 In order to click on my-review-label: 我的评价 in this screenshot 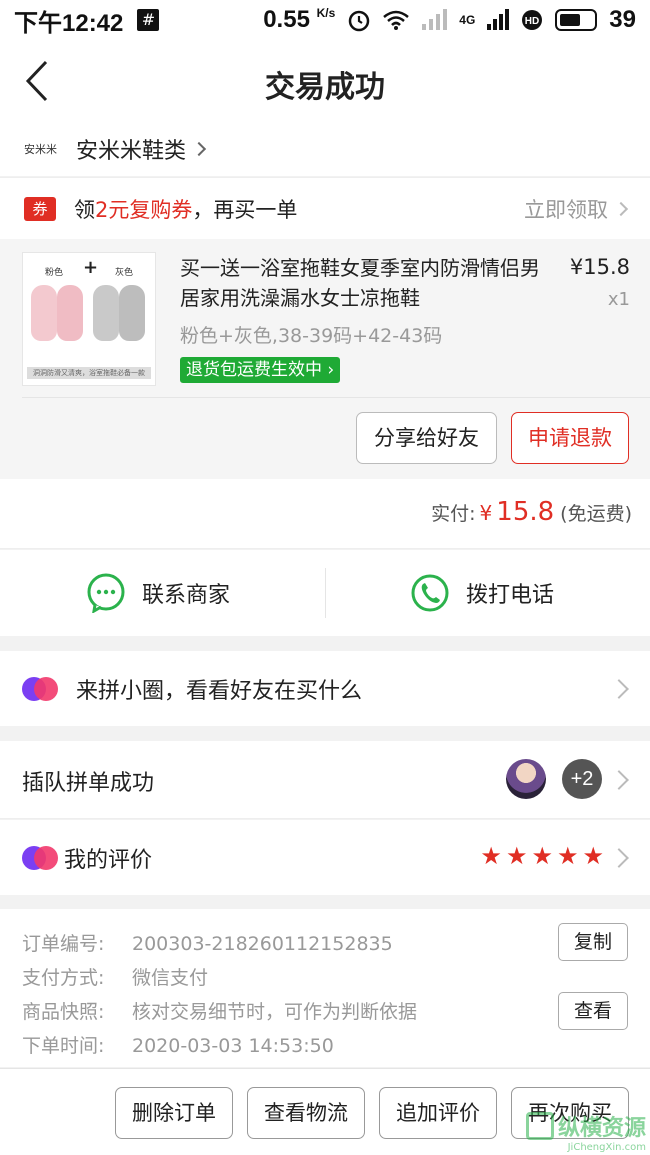, I will do `click(108, 860)`.